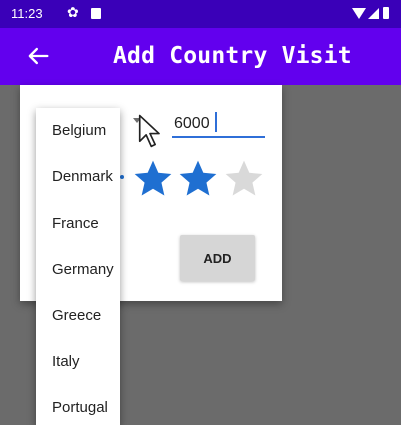  What do you see at coordinates (96, 13) in the screenshot?
I see `sd-card-icon` at bounding box center [96, 13].